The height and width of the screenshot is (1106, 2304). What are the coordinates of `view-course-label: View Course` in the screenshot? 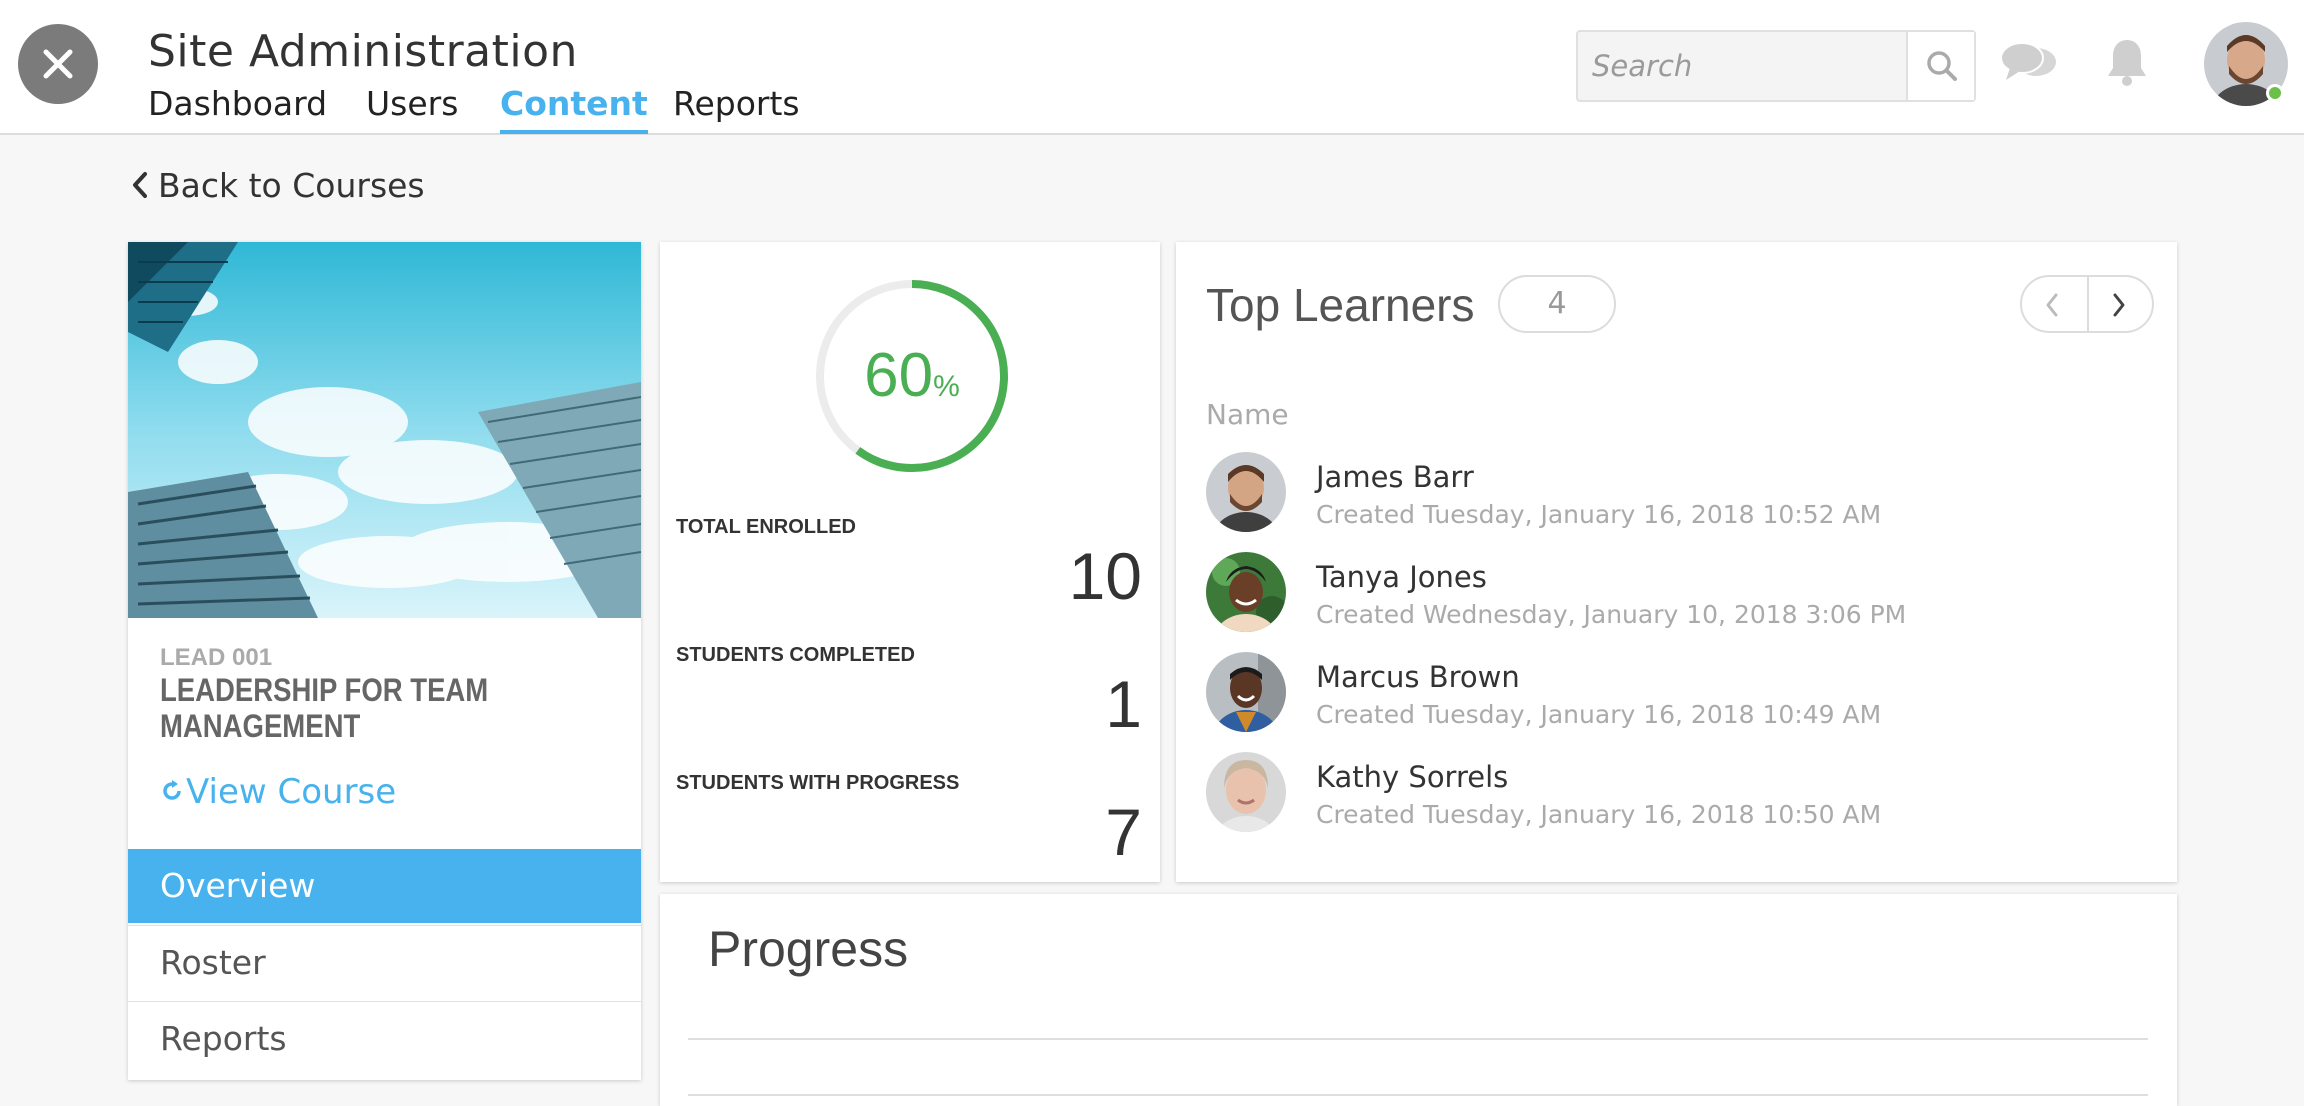 It's located at (291, 792).